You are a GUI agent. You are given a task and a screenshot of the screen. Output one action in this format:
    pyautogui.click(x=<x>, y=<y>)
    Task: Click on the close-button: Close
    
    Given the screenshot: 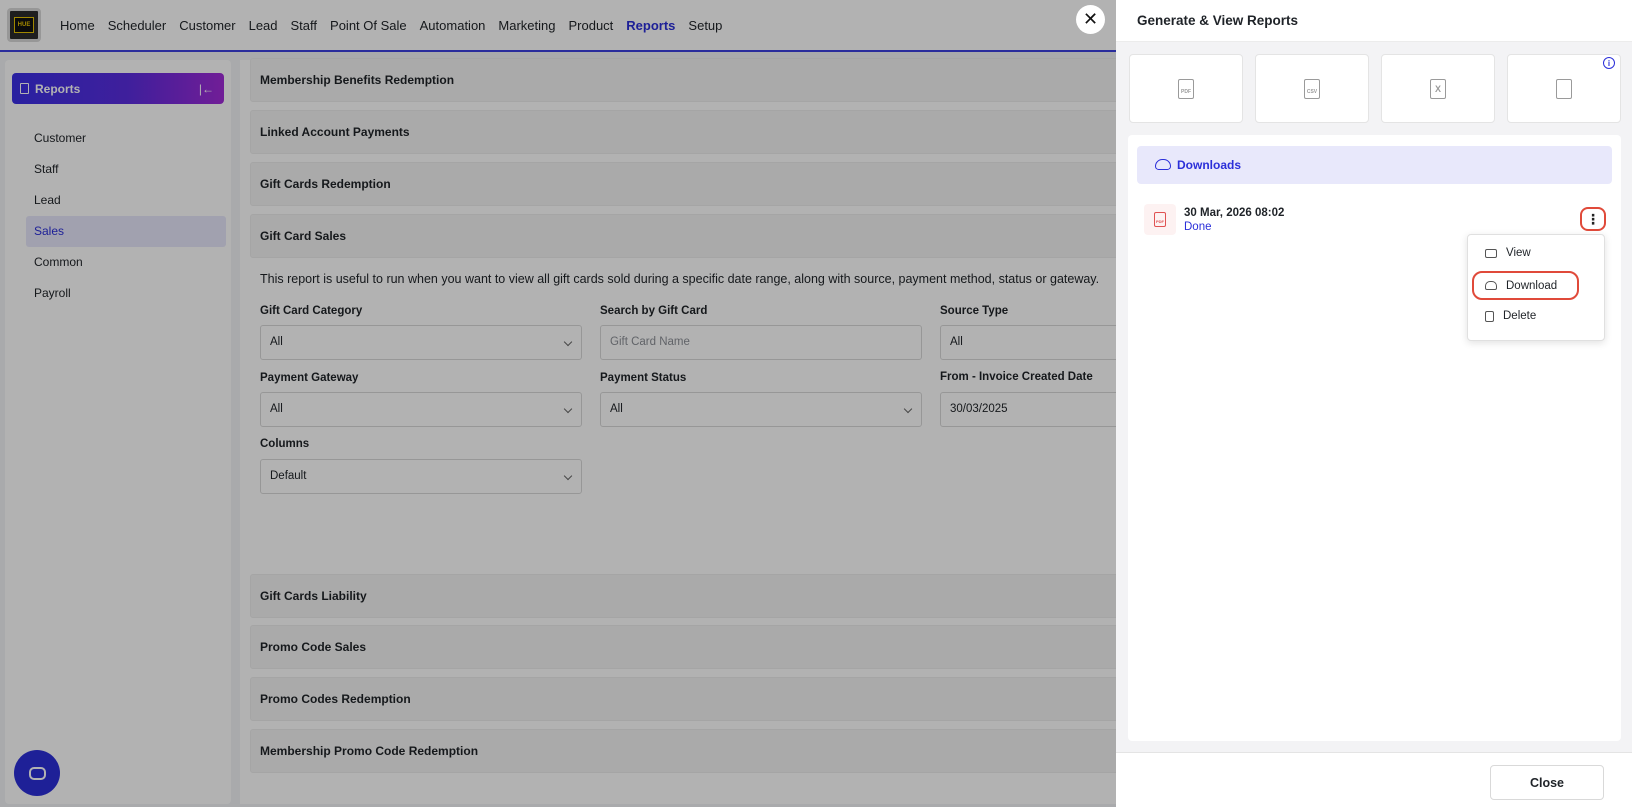 What is the action you would take?
    pyautogui.click(x=1547, y=782)
    